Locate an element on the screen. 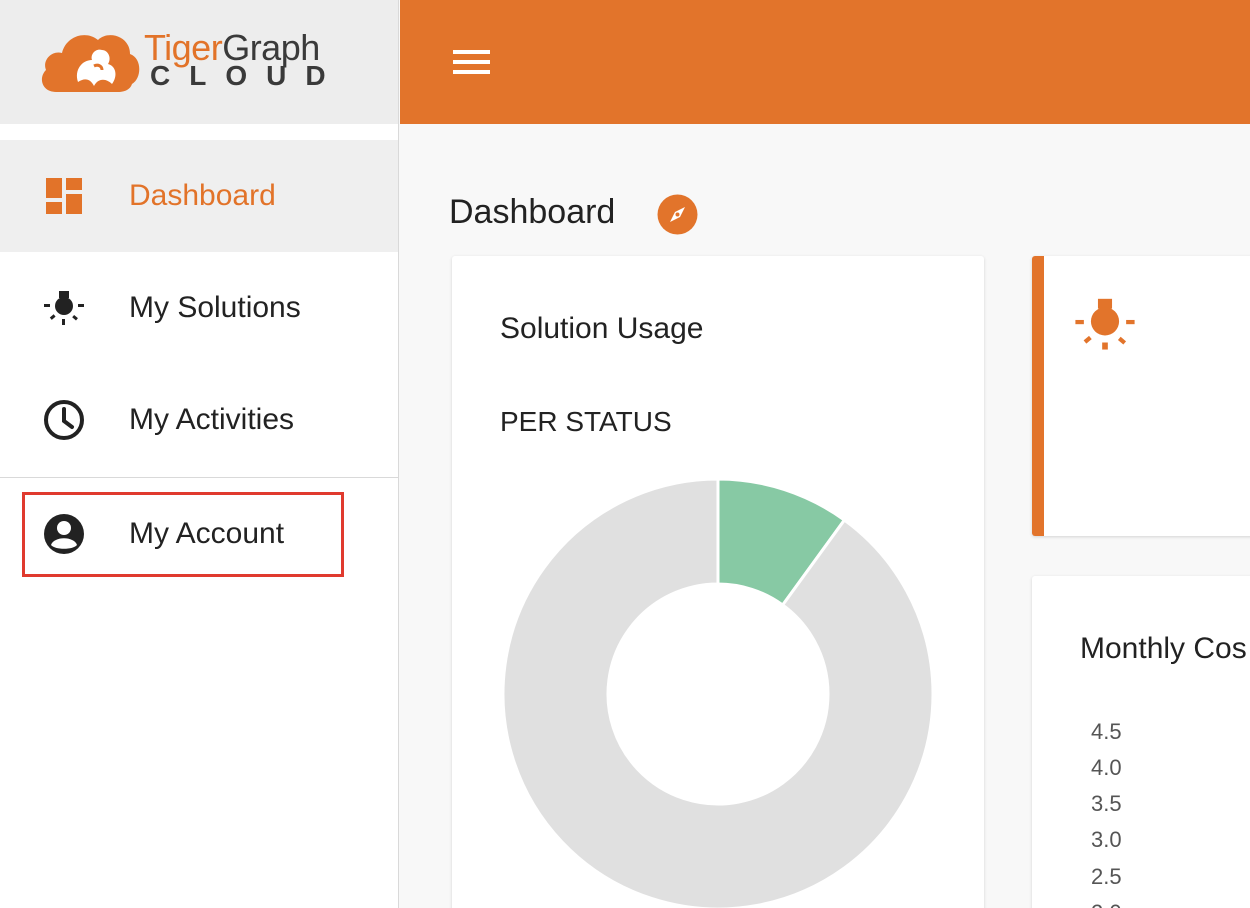 The image size is (1250, 908). sidebar-item-label: My Activities is located at coordinates (212, 419).